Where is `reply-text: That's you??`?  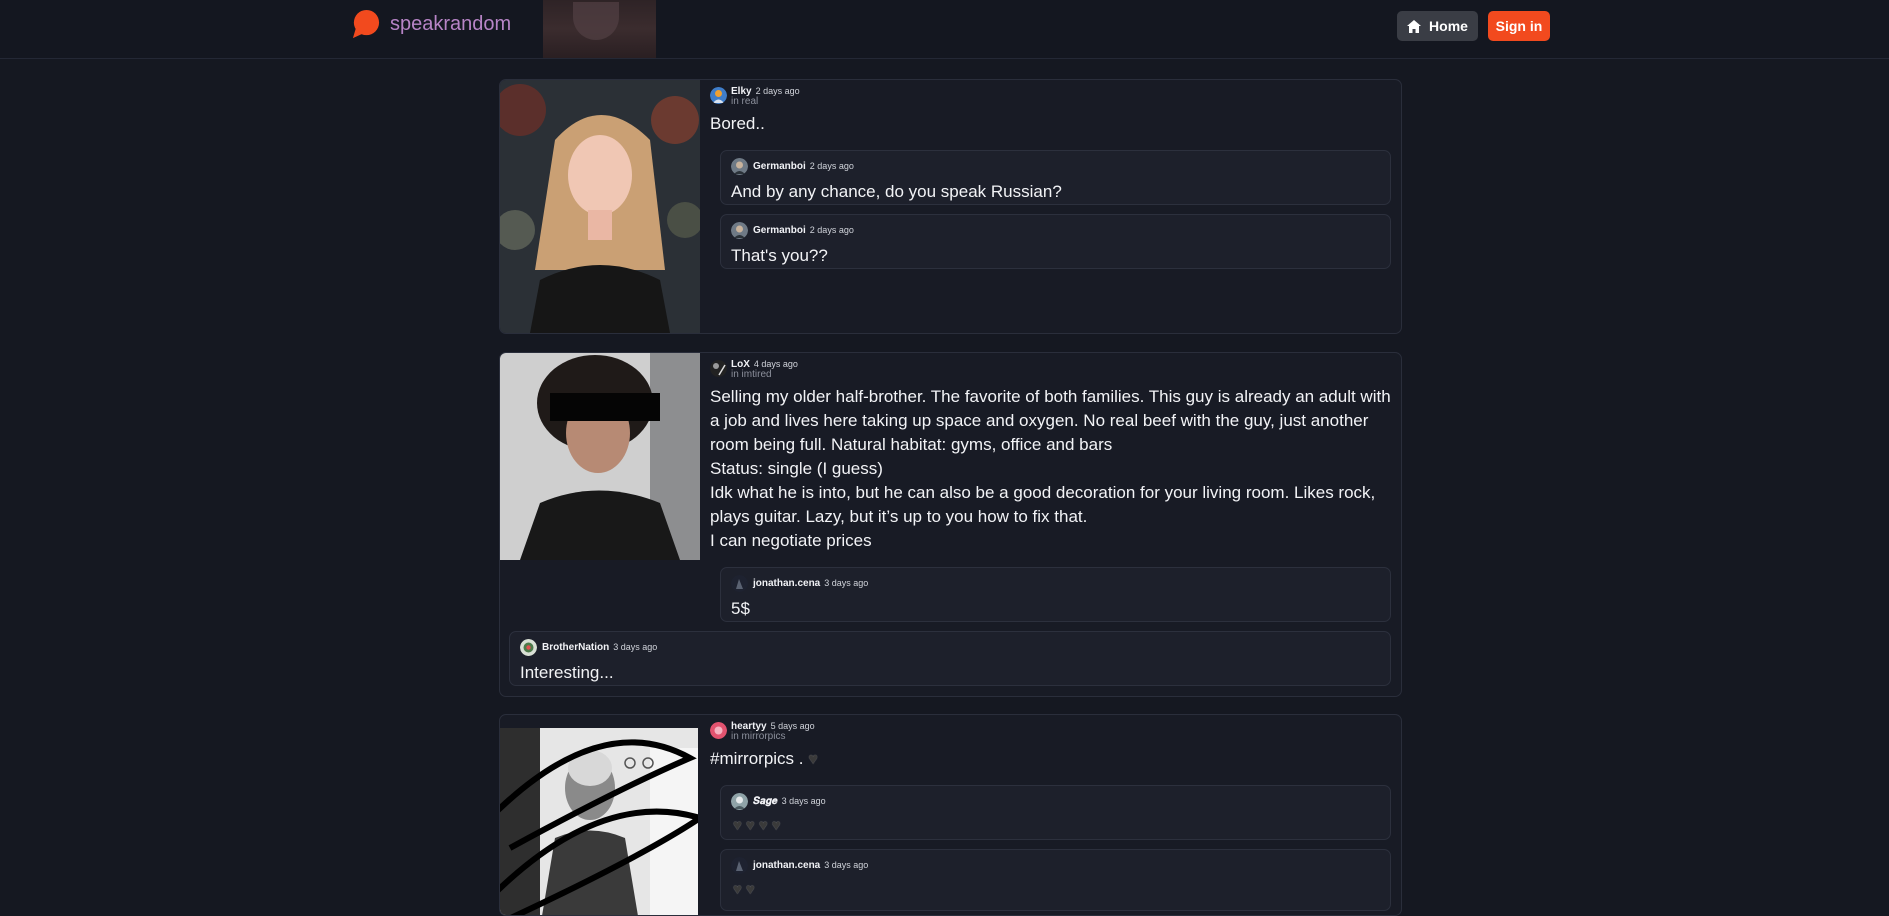 reply-text: That's you?? is located at coordinates (779, 255).